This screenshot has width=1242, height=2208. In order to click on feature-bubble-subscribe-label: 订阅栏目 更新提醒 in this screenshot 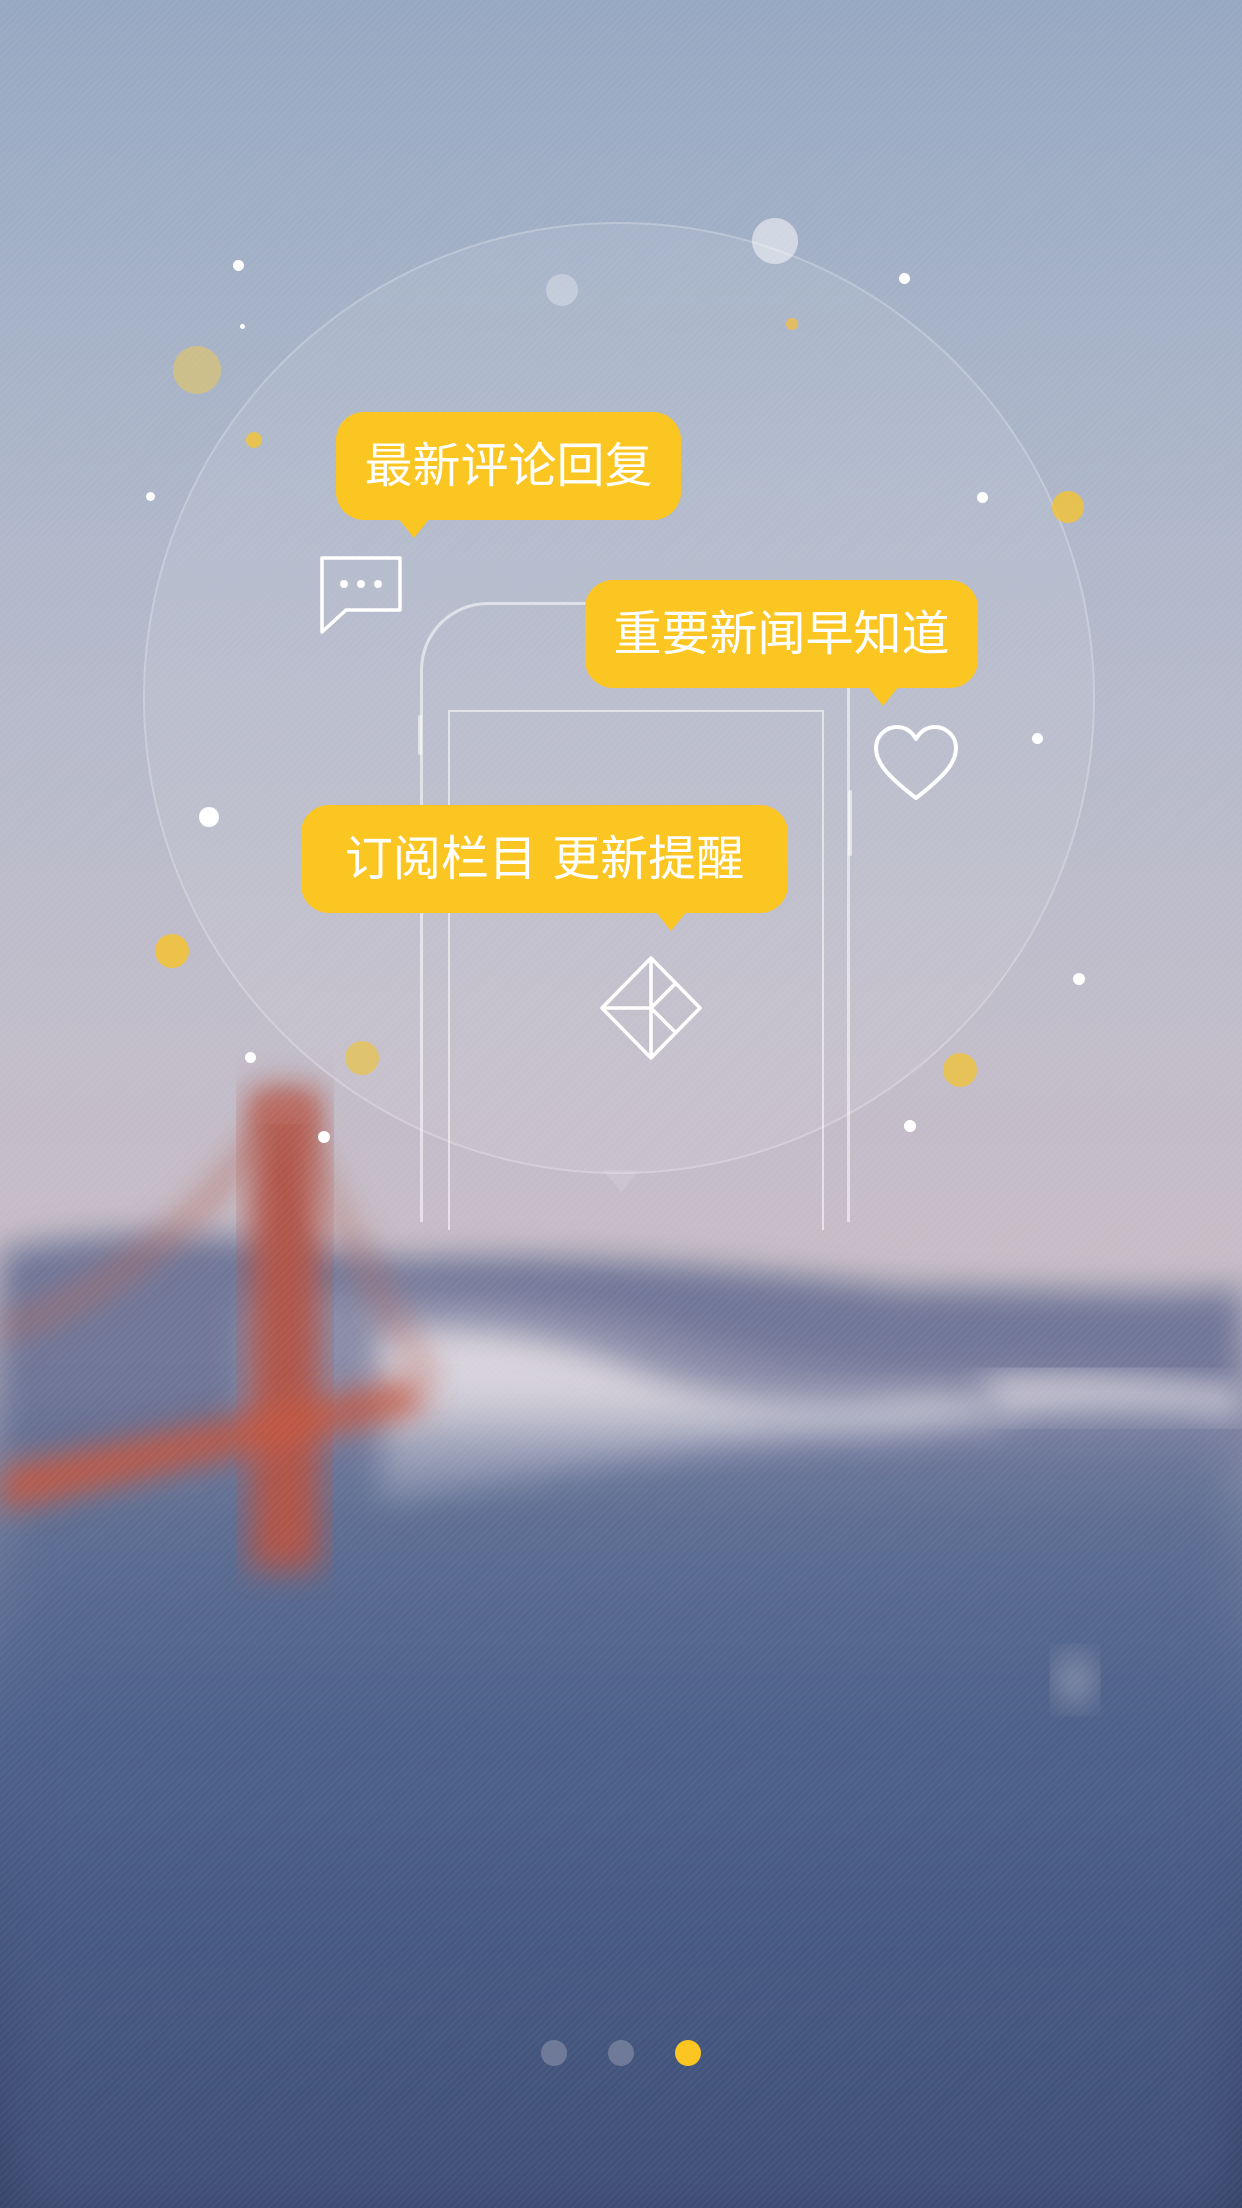, I will do `click(544, 859)`.